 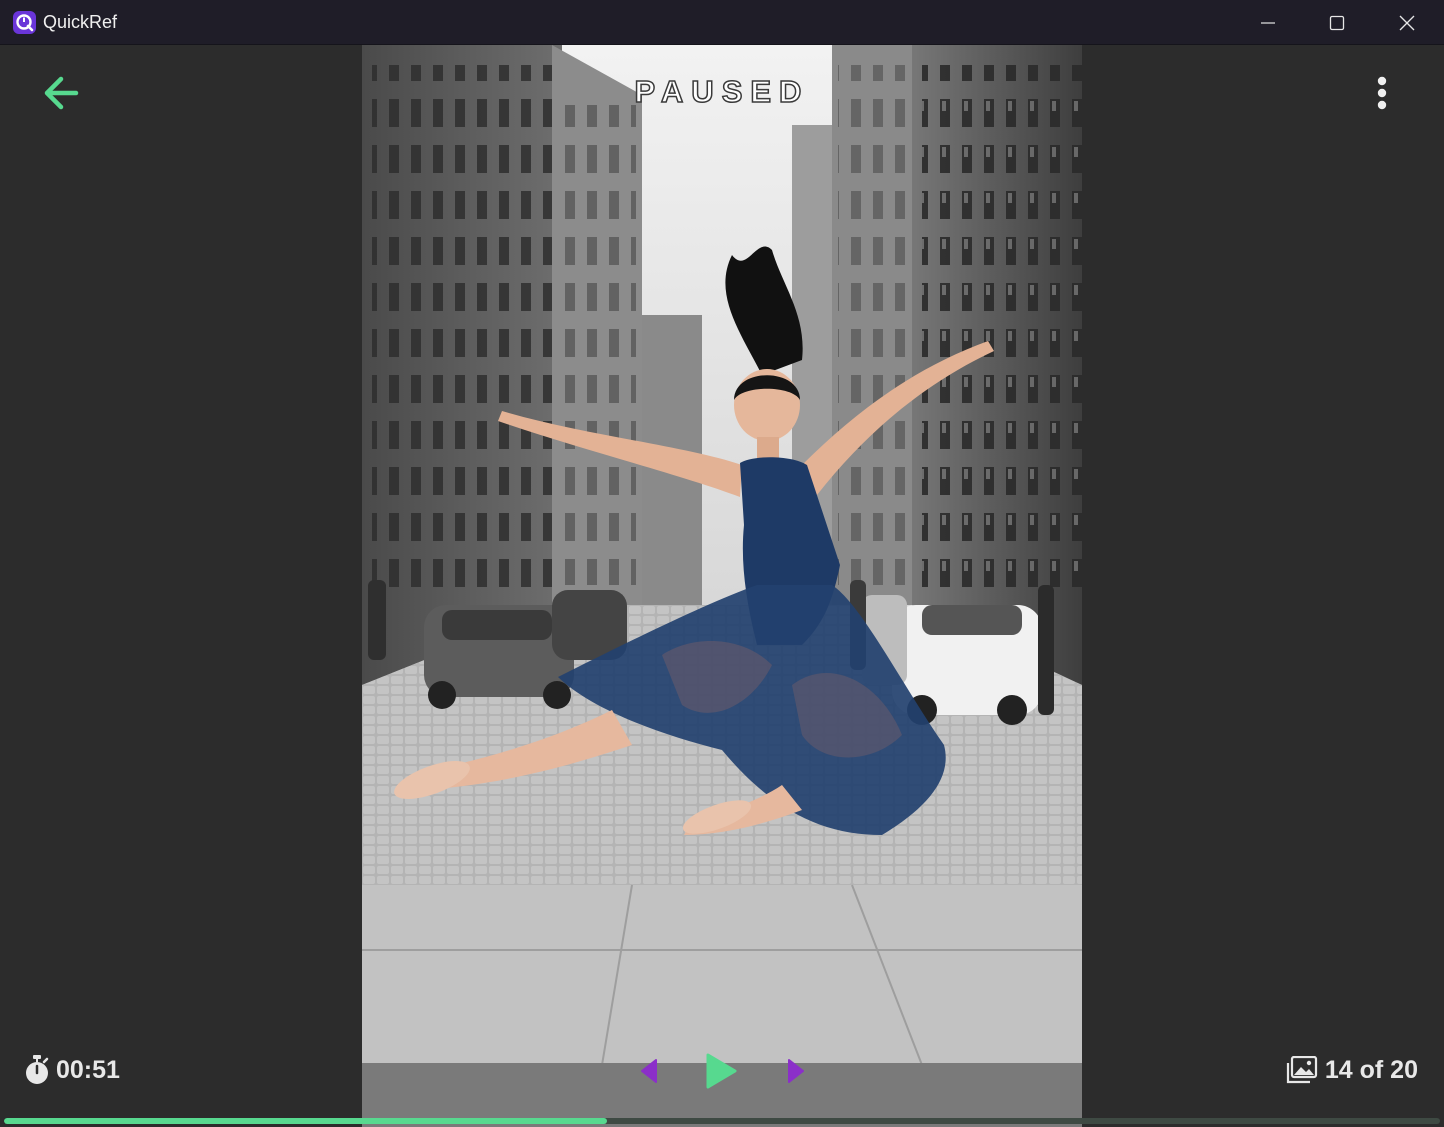 I want to click on next-triangle-icon, so click(x=796, y=1071).